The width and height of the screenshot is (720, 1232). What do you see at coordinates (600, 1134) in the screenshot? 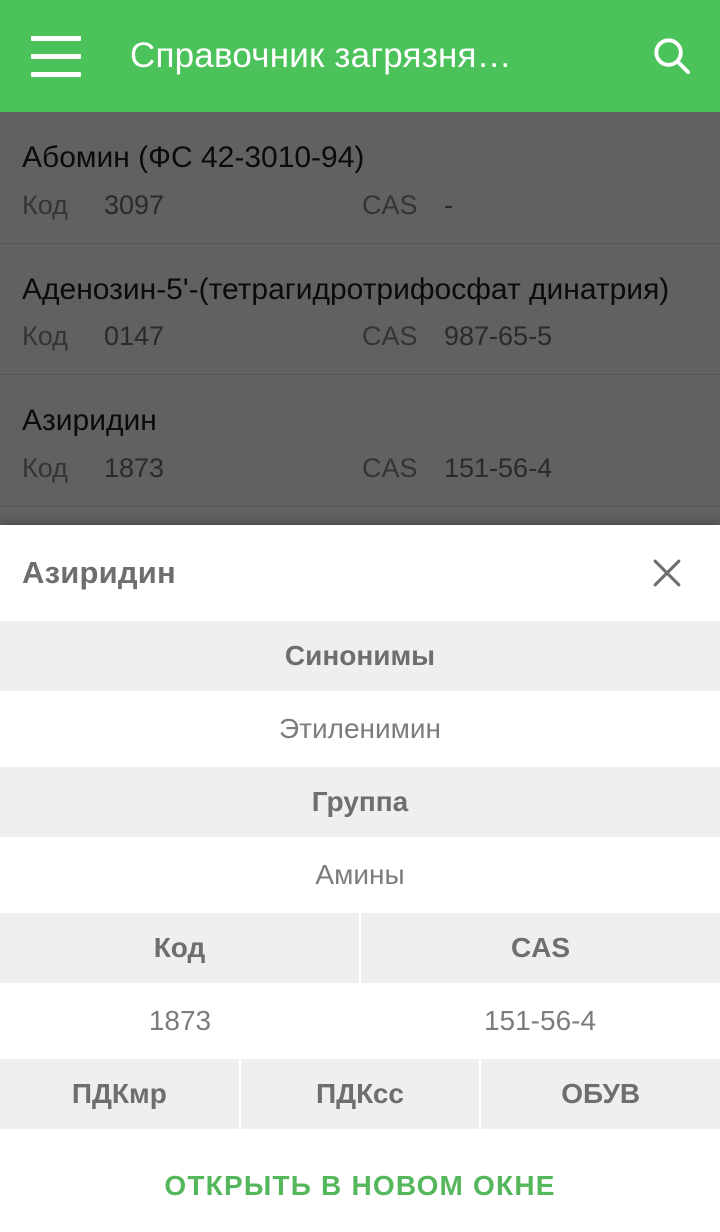
I see `obuv-value` at bounding box center [600, 1134].